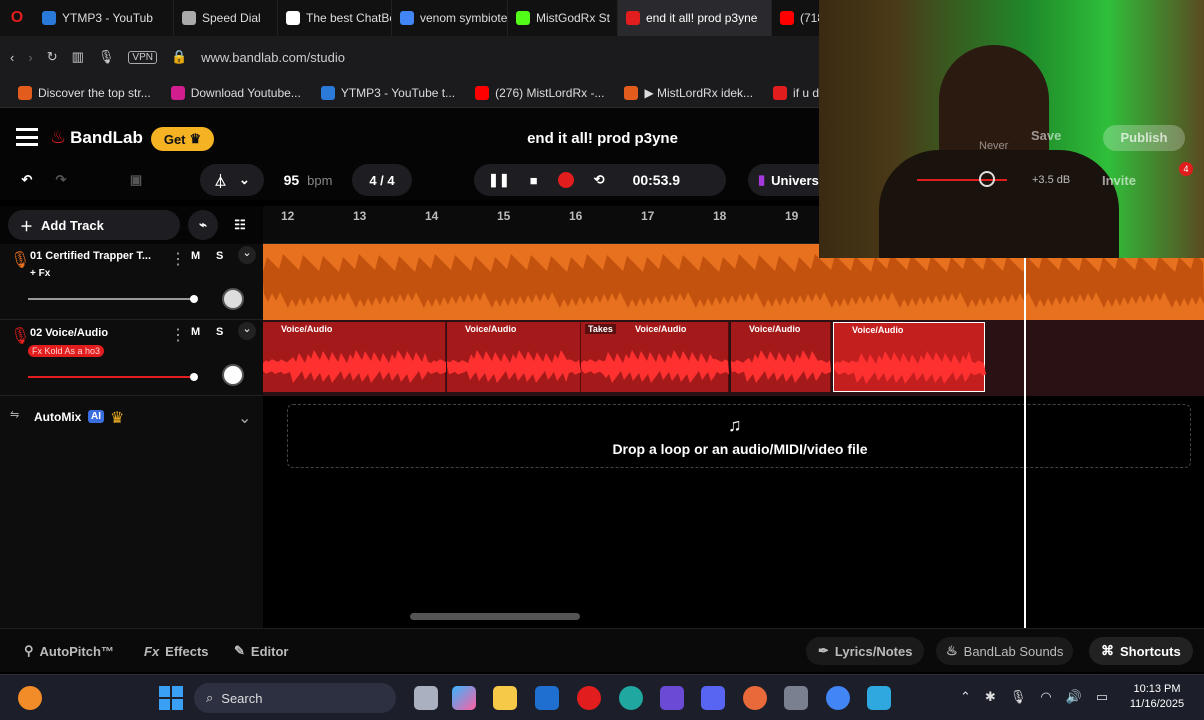  Describe the element at coordinates (1157, 697) in the screenshot. I see `clock: 10:13 PM 11/16/2025` at that location.